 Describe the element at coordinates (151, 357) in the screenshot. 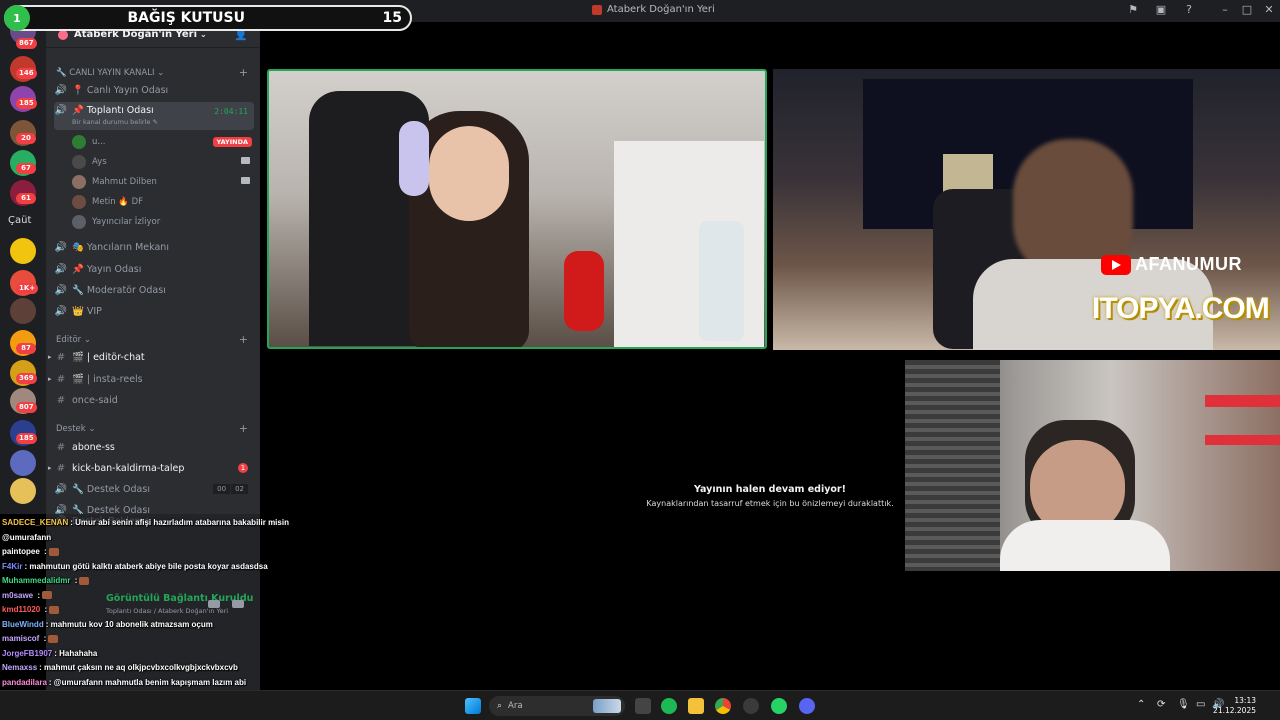

I see `channel-editor-chat: ▸ # 🎬 | editör-chat` at that location.